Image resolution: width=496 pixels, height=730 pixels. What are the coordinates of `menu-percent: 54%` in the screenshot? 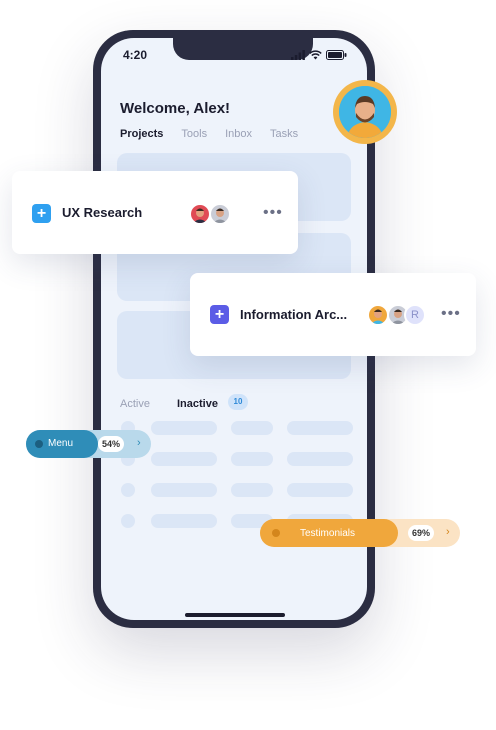 It's located at (111, 444).